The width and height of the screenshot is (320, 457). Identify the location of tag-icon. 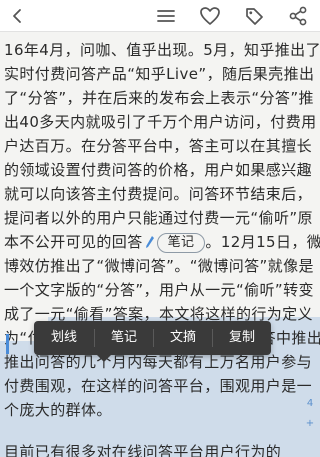
(254, 16).